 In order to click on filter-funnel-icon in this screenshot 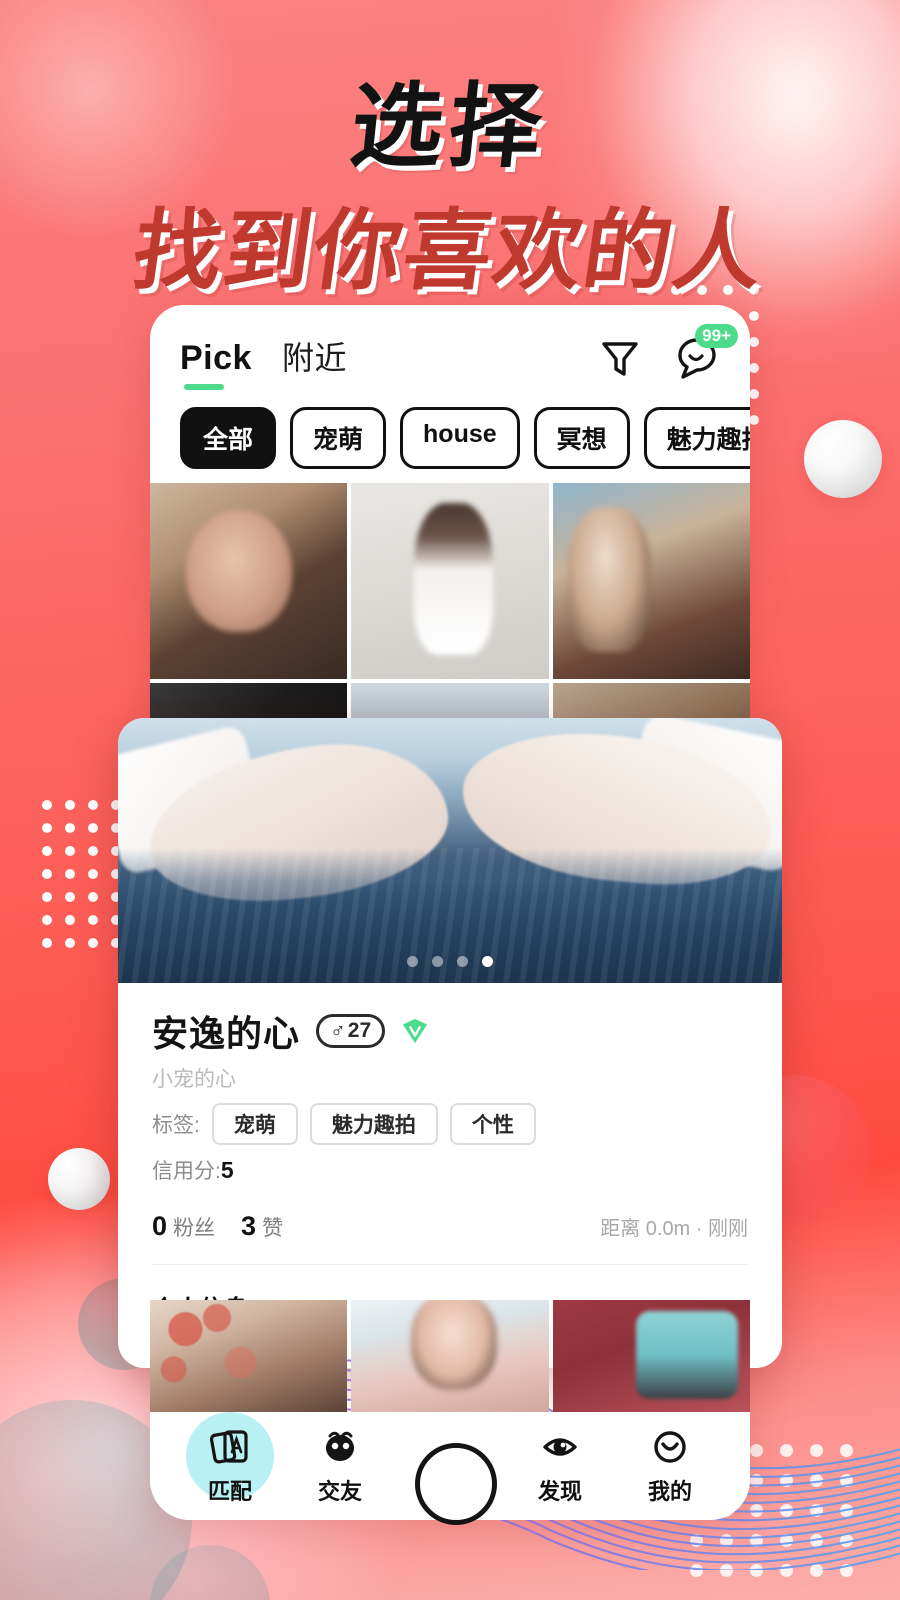, I will do `click(620, 359)`.